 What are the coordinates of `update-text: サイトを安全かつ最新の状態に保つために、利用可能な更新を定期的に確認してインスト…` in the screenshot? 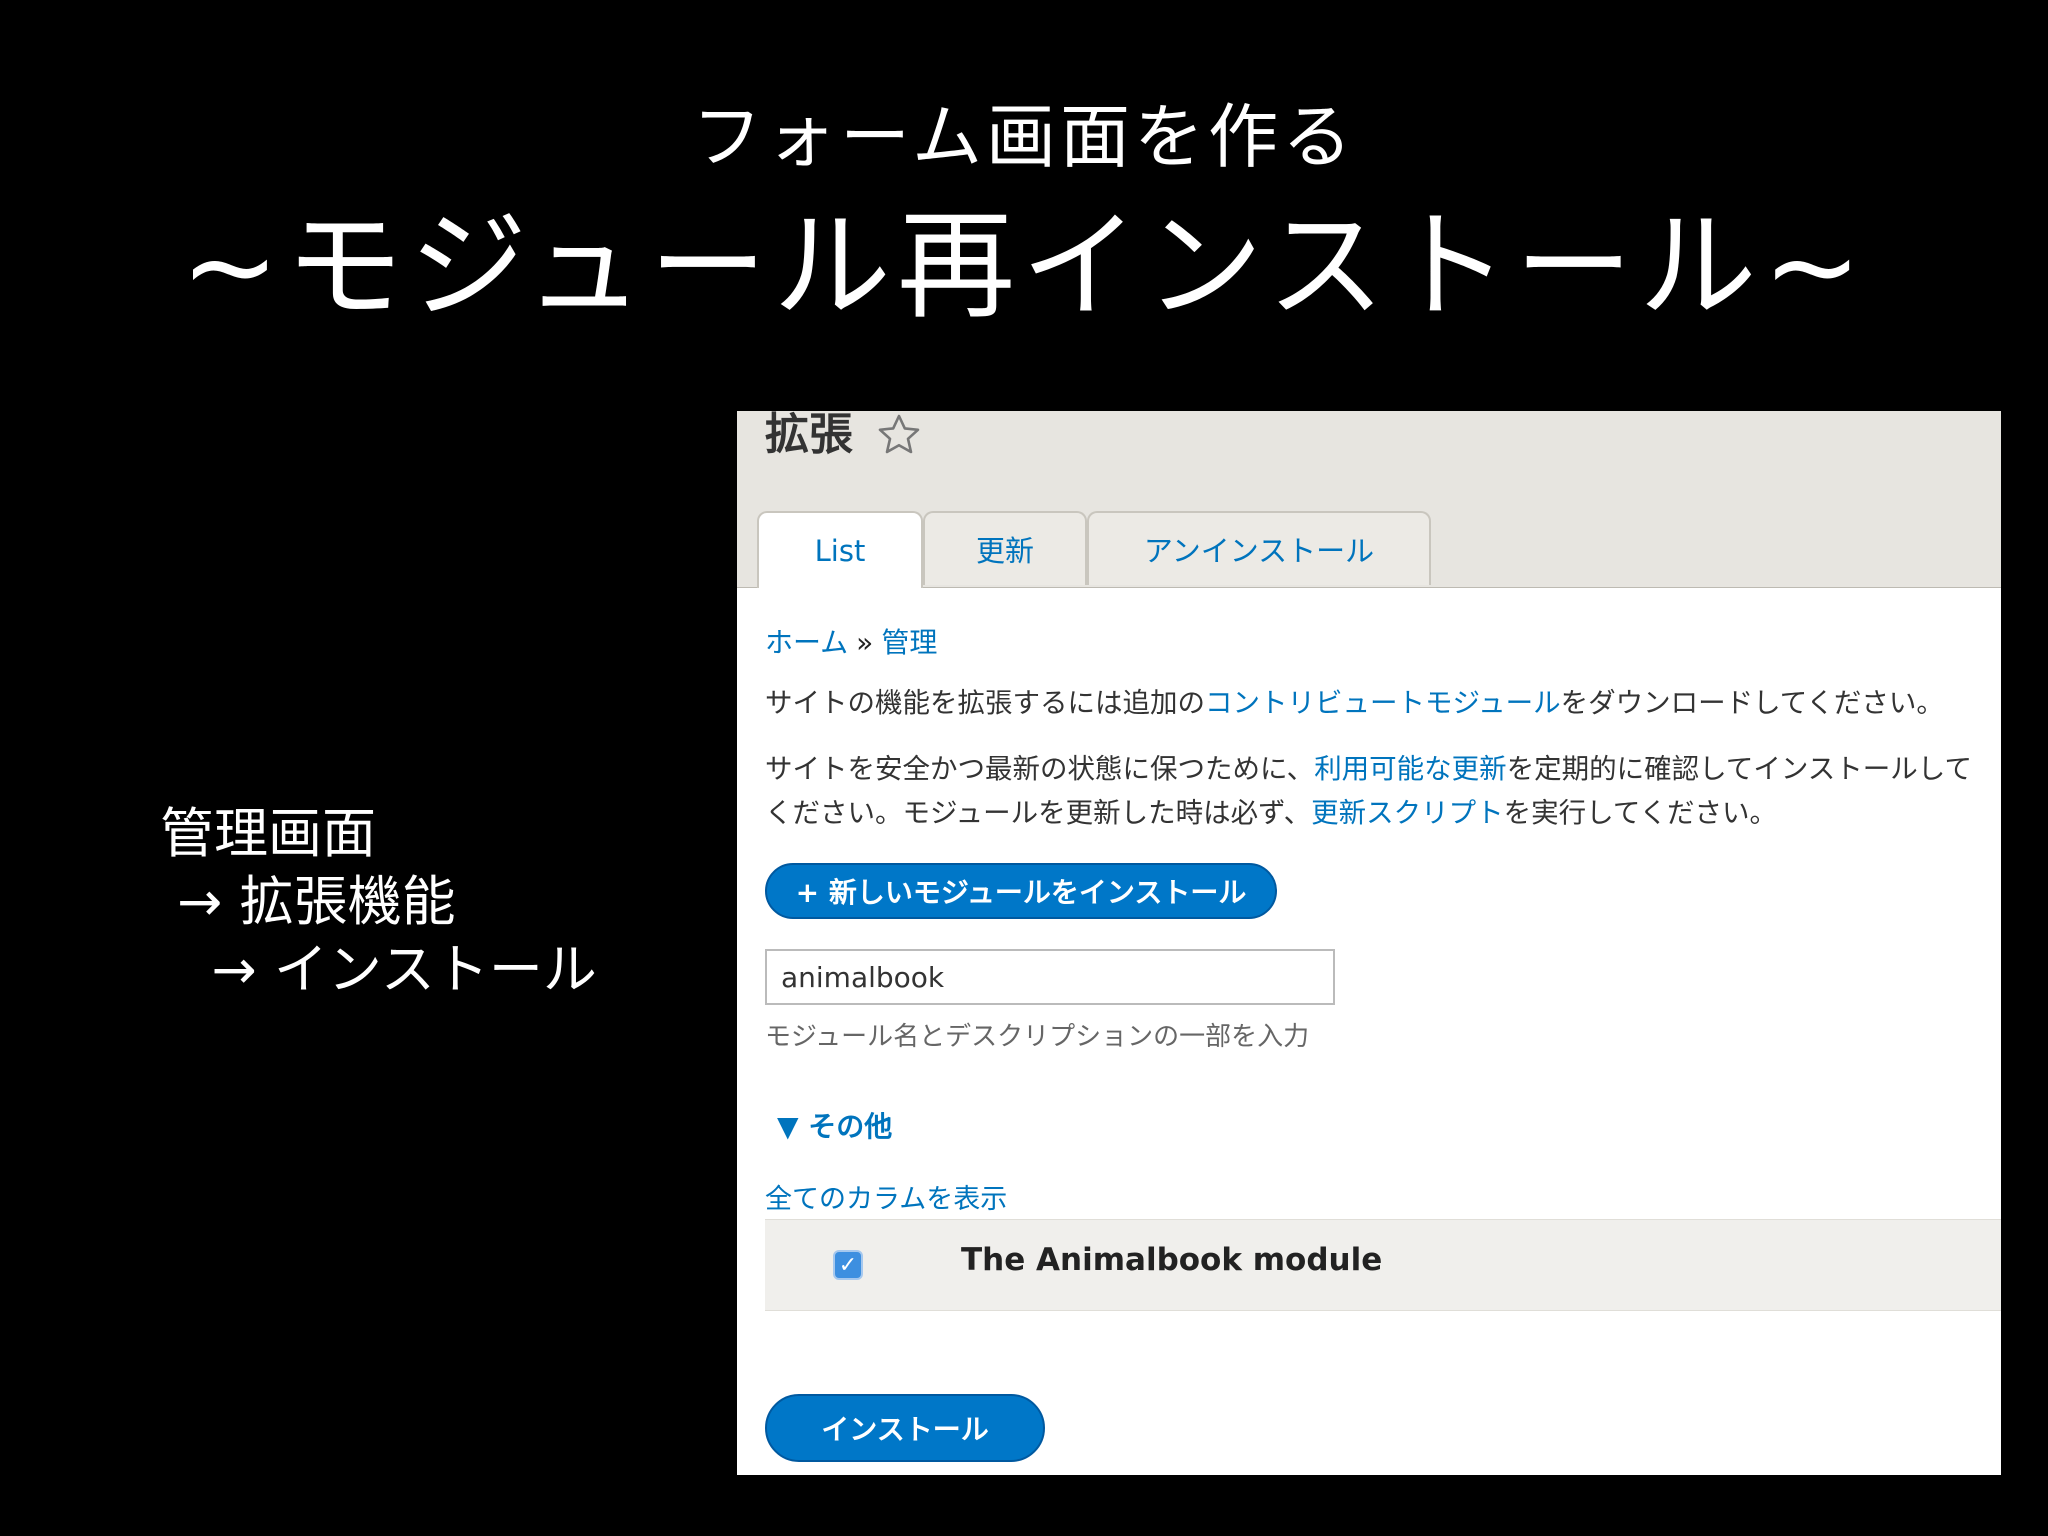 It's located at (1376, 791).